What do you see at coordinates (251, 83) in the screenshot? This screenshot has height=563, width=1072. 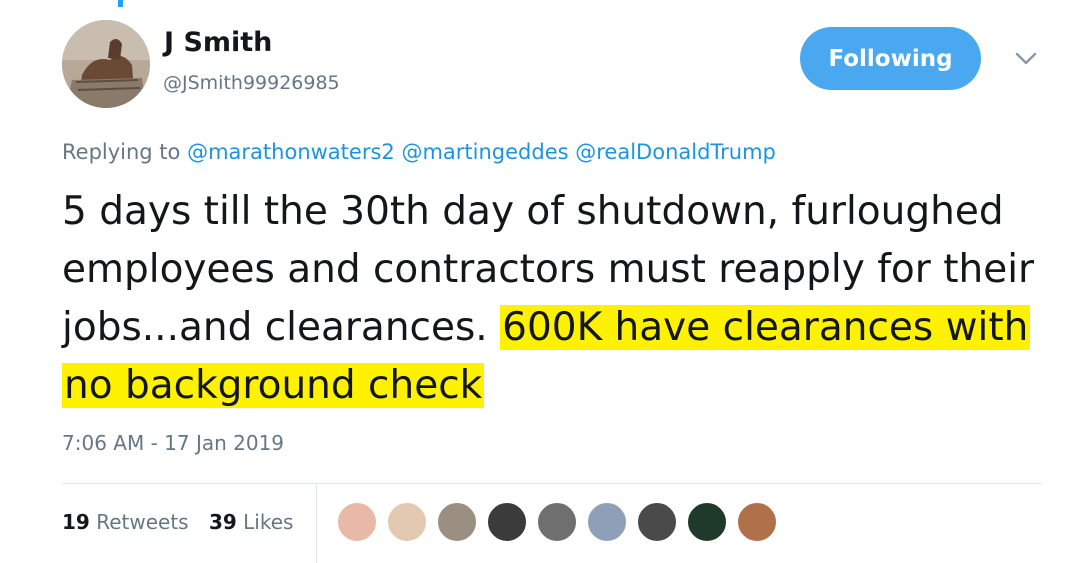 I see `user-handle: @JSmith99926985` at bounding box center [251, 83].